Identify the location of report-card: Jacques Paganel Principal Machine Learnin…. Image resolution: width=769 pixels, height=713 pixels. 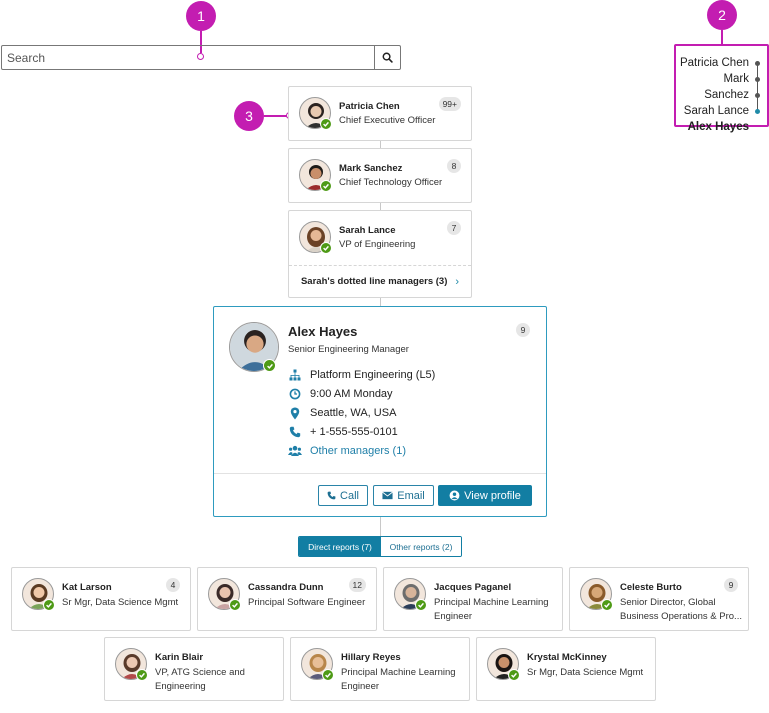
(473, 599).